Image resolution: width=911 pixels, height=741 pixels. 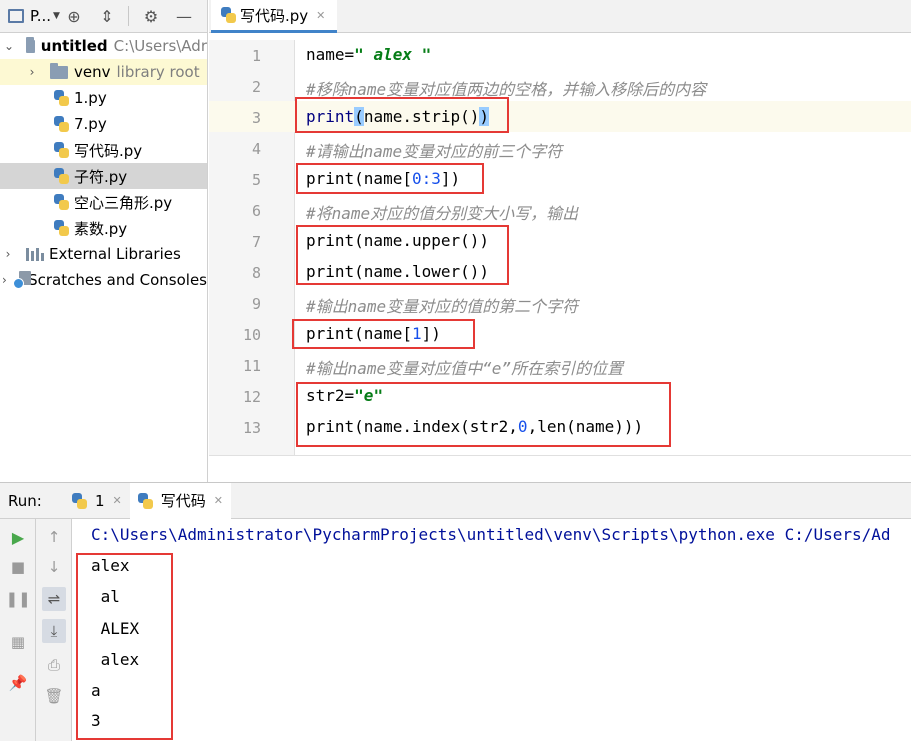 I want to click on tree-item-scratches: › Scratches and Consoles, so click(x=103, y=280).